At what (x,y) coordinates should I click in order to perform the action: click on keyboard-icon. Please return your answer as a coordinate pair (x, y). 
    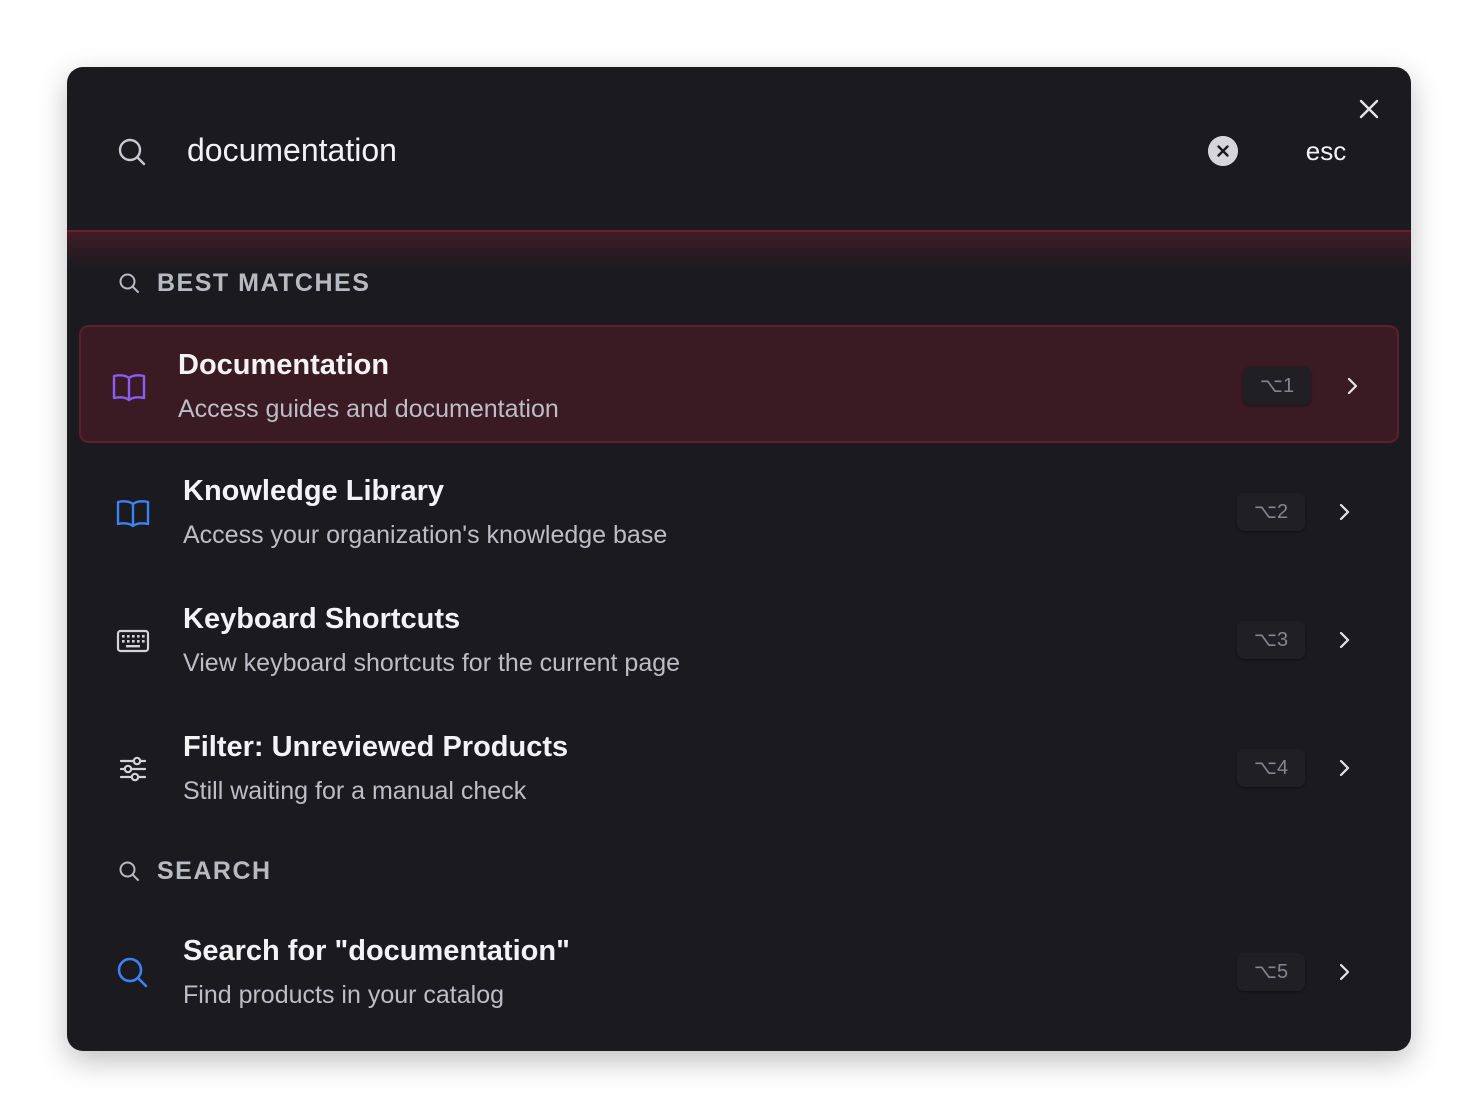
    Looking at the image, I should click on (133, 641).